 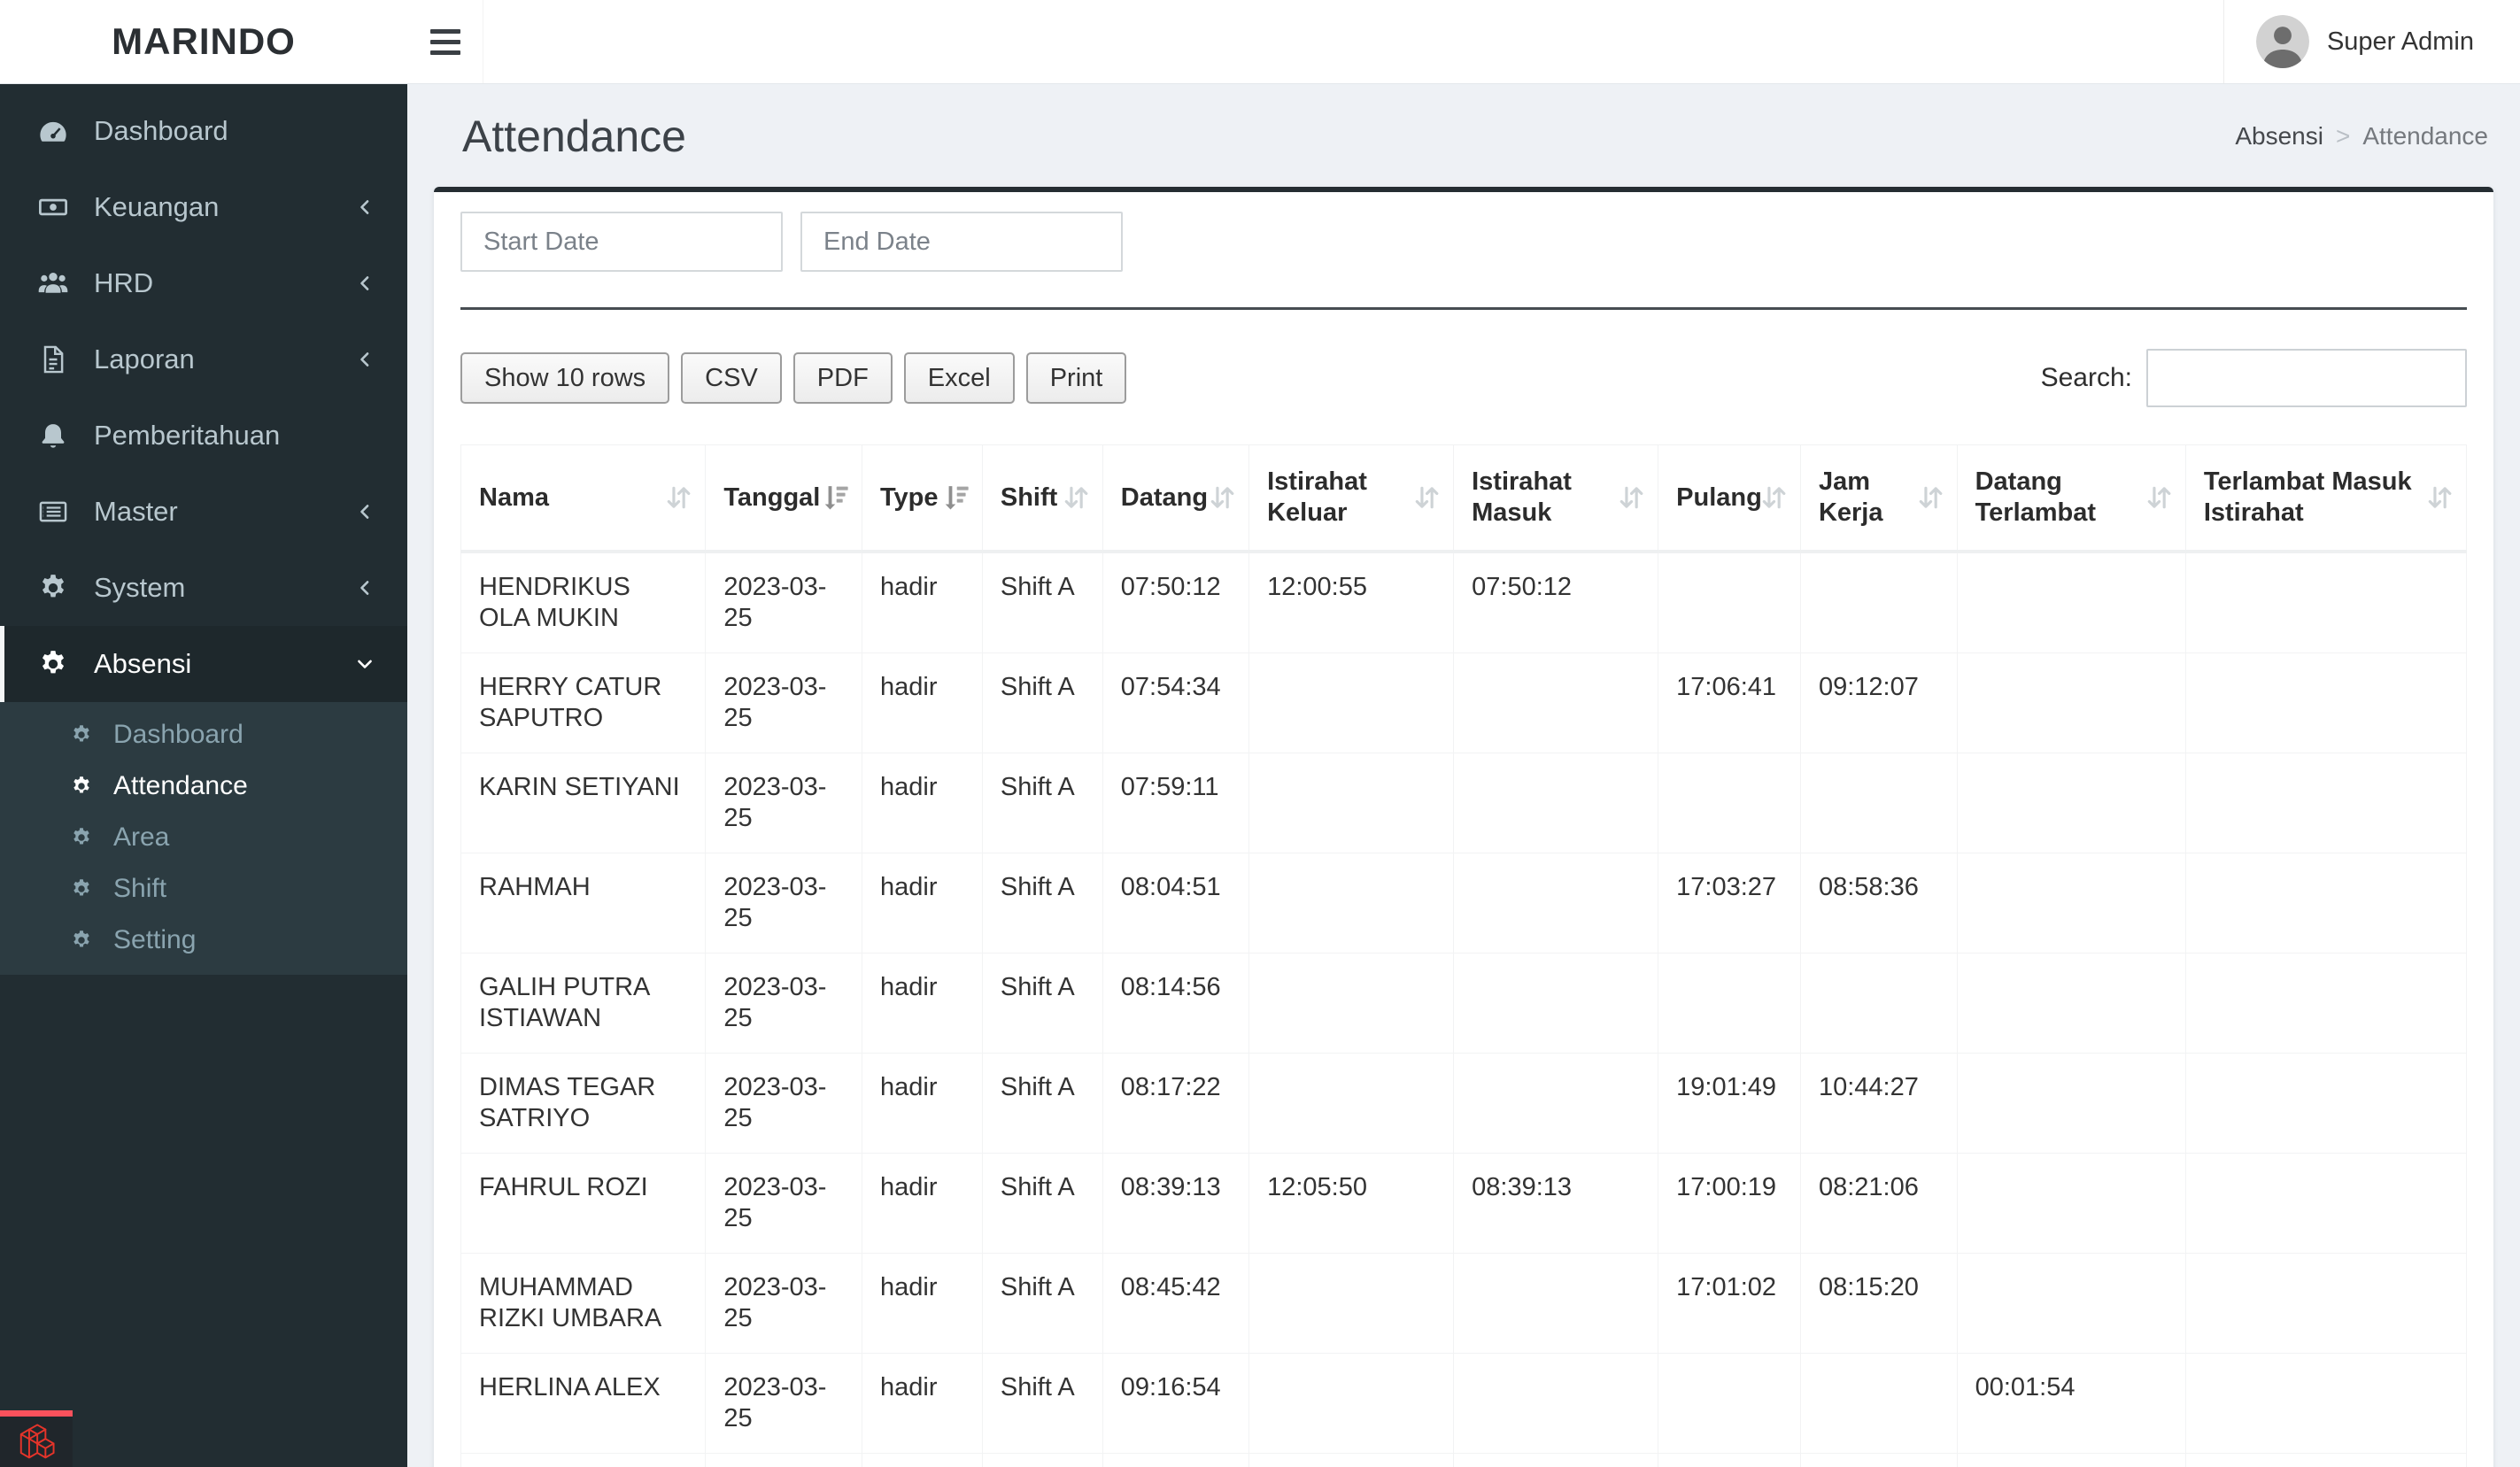 What do you see at coordinates (731, 378) in the screenshot?
I see `csv-button: CSV` at bounding box center [731, 378].